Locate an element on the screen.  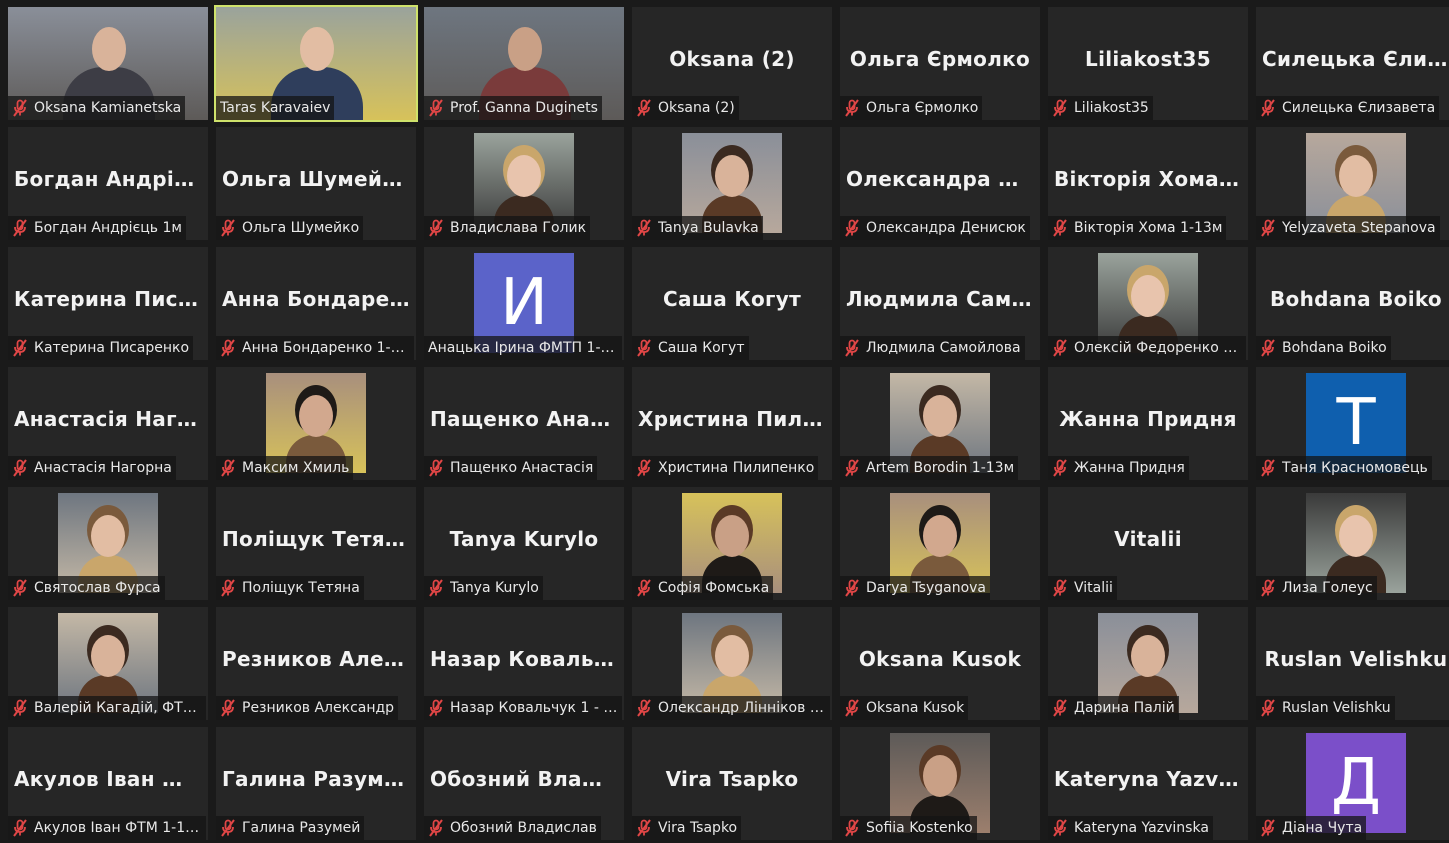
participant-name: Христина Пилипенко is located at coordinates (736, 468).